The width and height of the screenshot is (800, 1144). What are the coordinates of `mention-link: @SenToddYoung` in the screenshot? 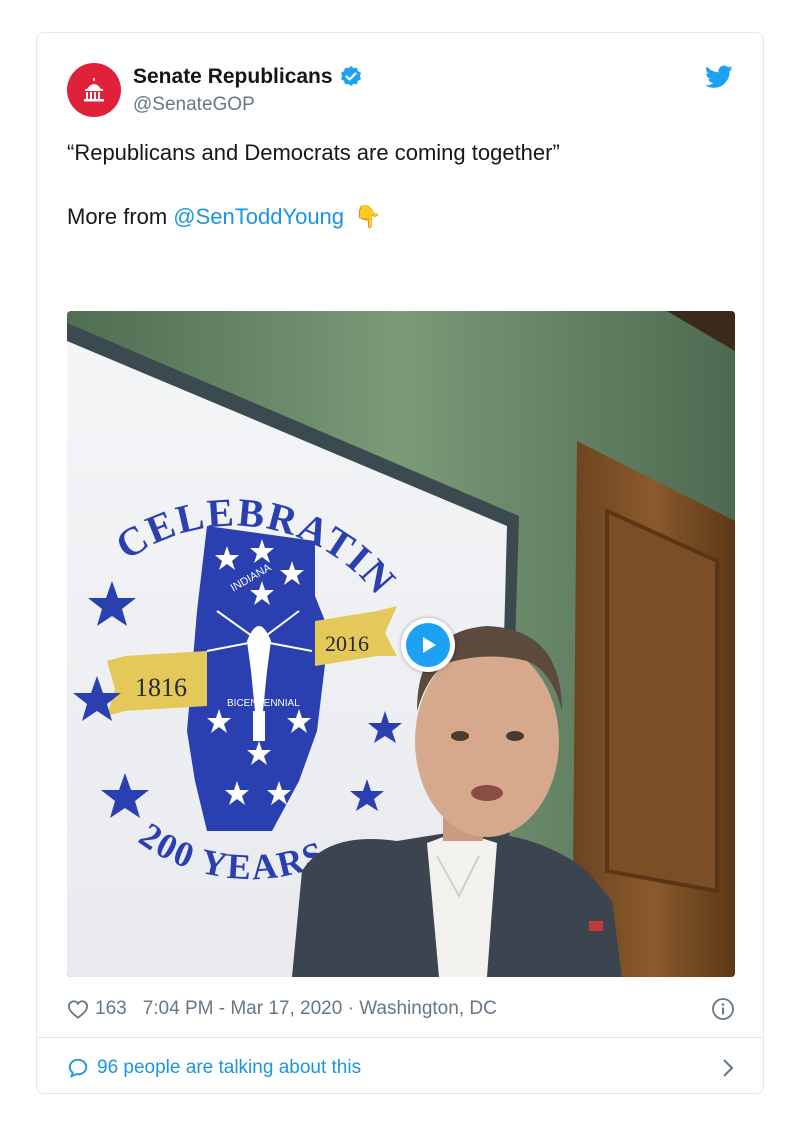 It's located at (258, 217).